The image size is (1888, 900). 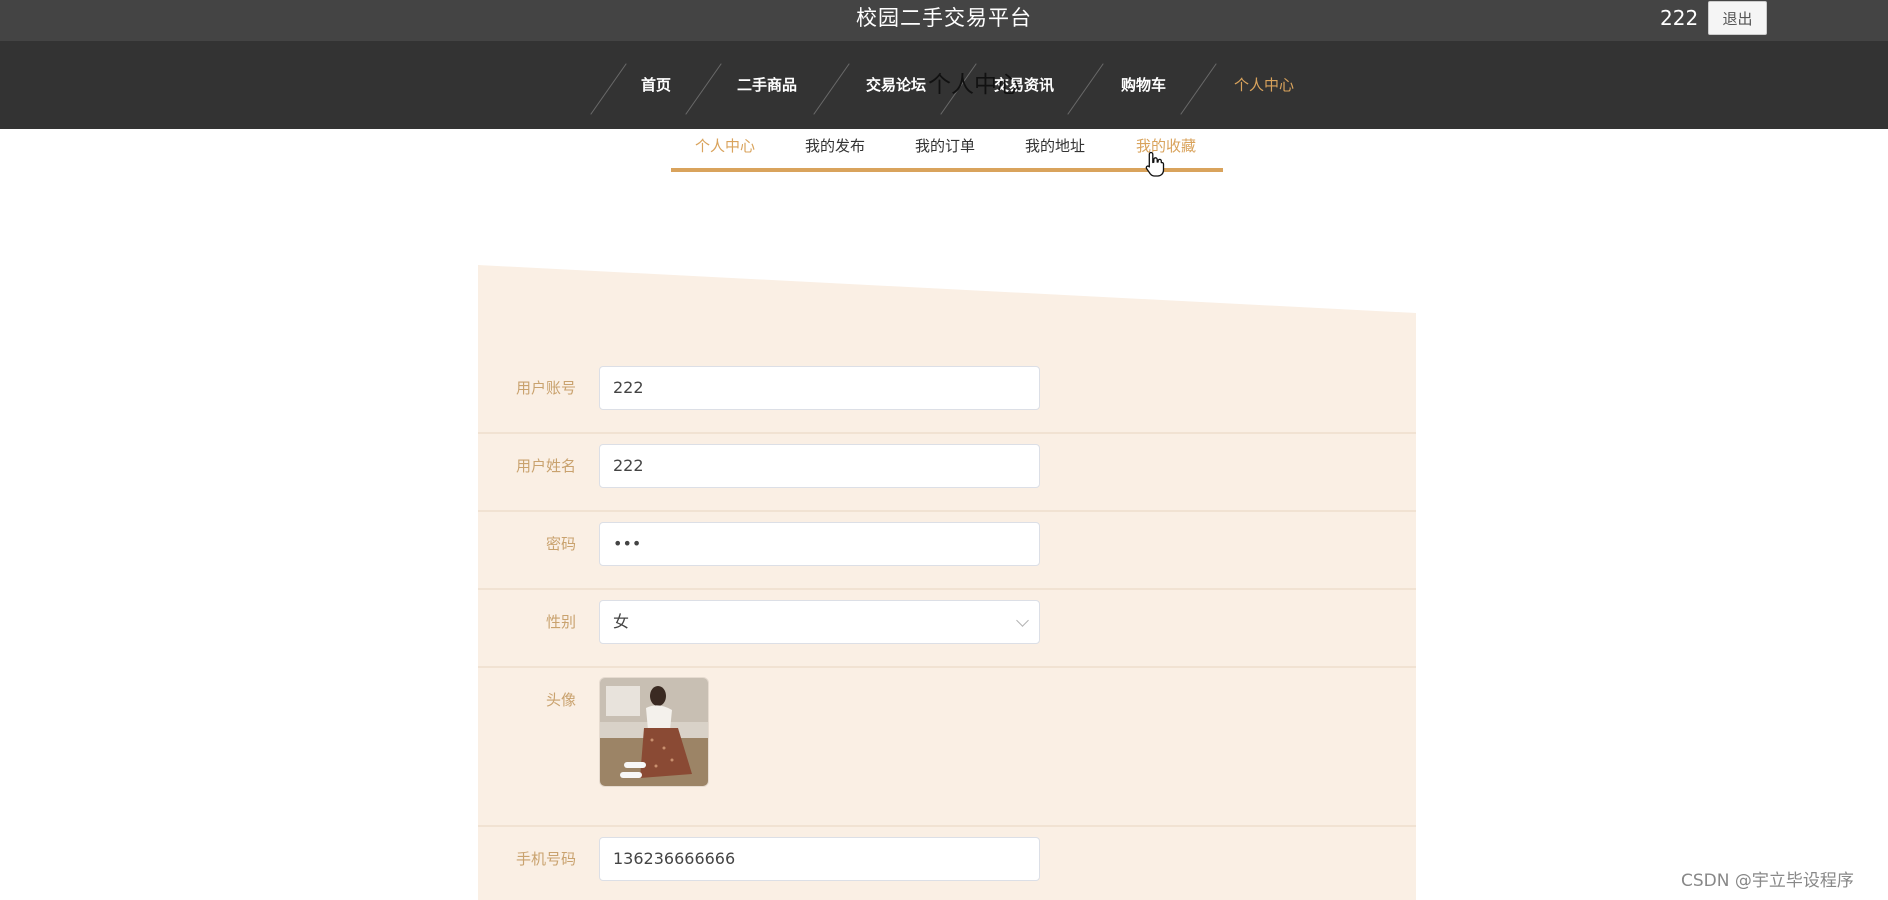 I want to click on password-input: •••, so click(x=819, y=544).